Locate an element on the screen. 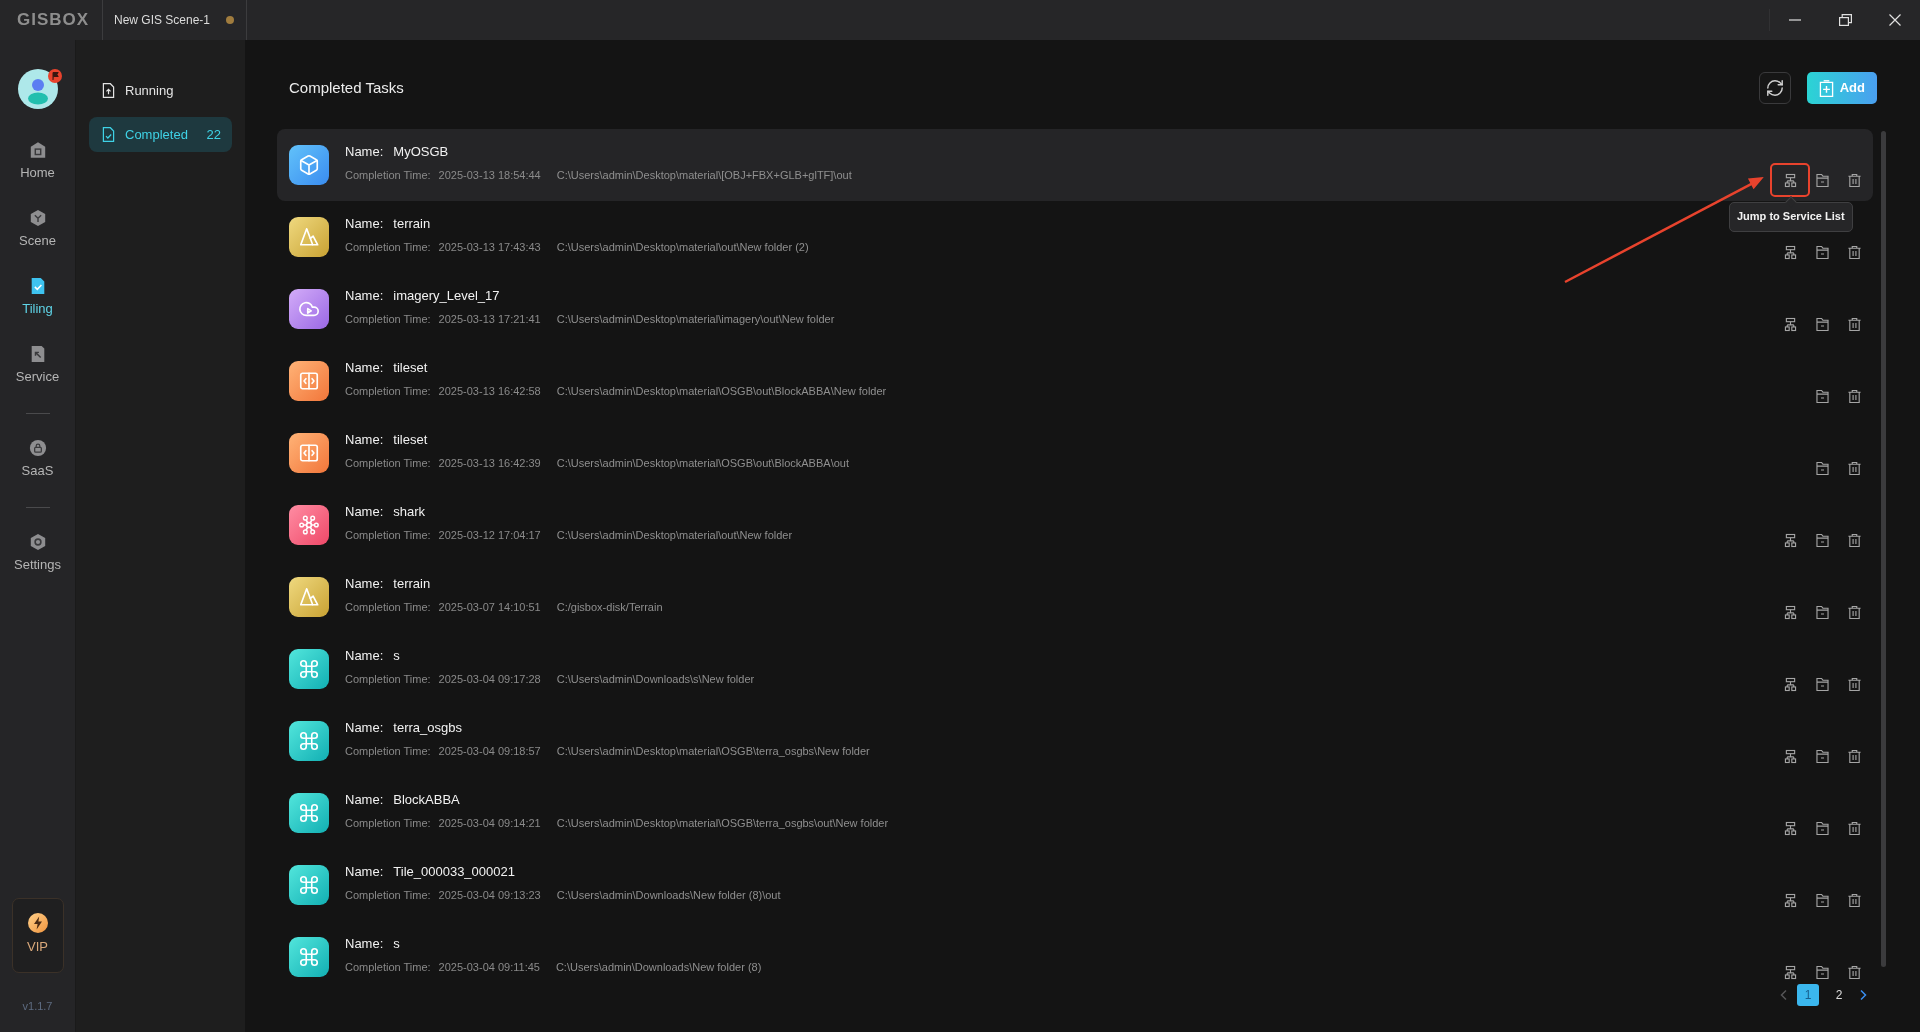  document-check-icon is located at coordinates (108, 134).